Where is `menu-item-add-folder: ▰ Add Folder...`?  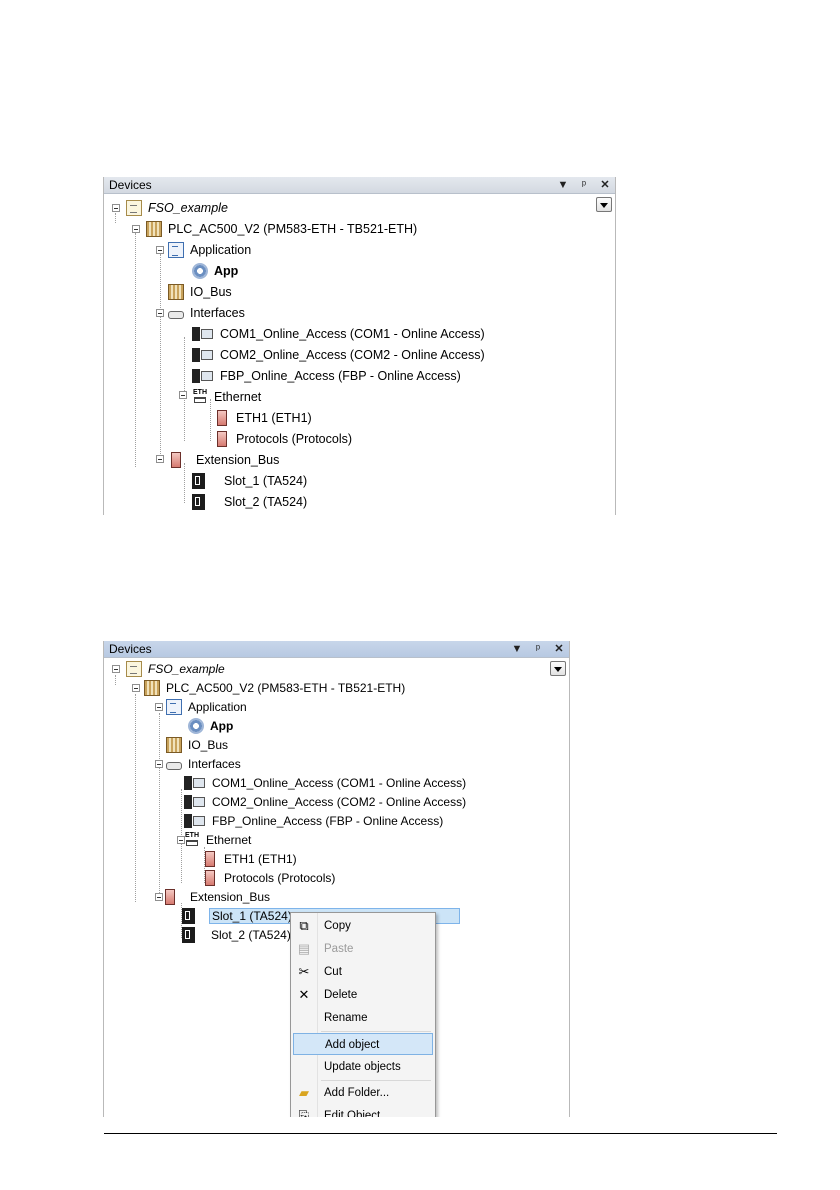 menu-item-add-folder: ▰ Add Folder... is located at coordinates (363, 1093).